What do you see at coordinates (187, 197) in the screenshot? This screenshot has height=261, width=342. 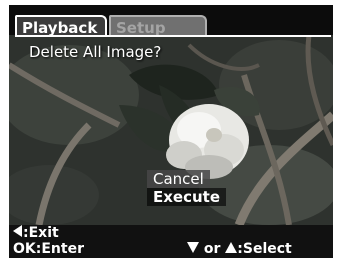 I see `execute-option: Execute` at bounding box center [187, 197].